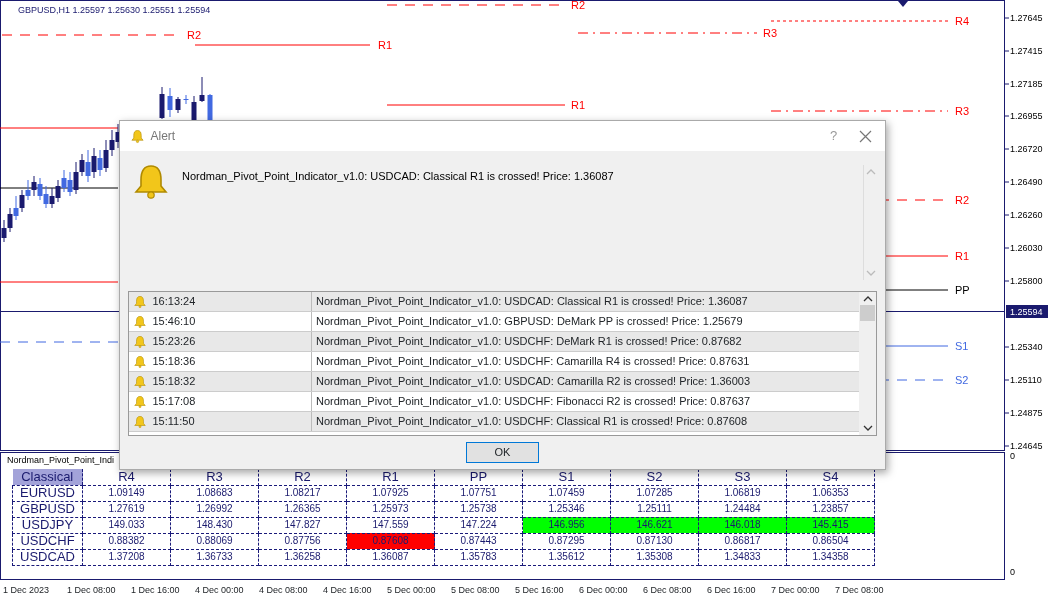 This screenshot has height=603, width=1052. What do you see at coordinates (1026, 18) in the screenshot?
I see `price-tick: 1.27645` at bounding box center [1026, 18].